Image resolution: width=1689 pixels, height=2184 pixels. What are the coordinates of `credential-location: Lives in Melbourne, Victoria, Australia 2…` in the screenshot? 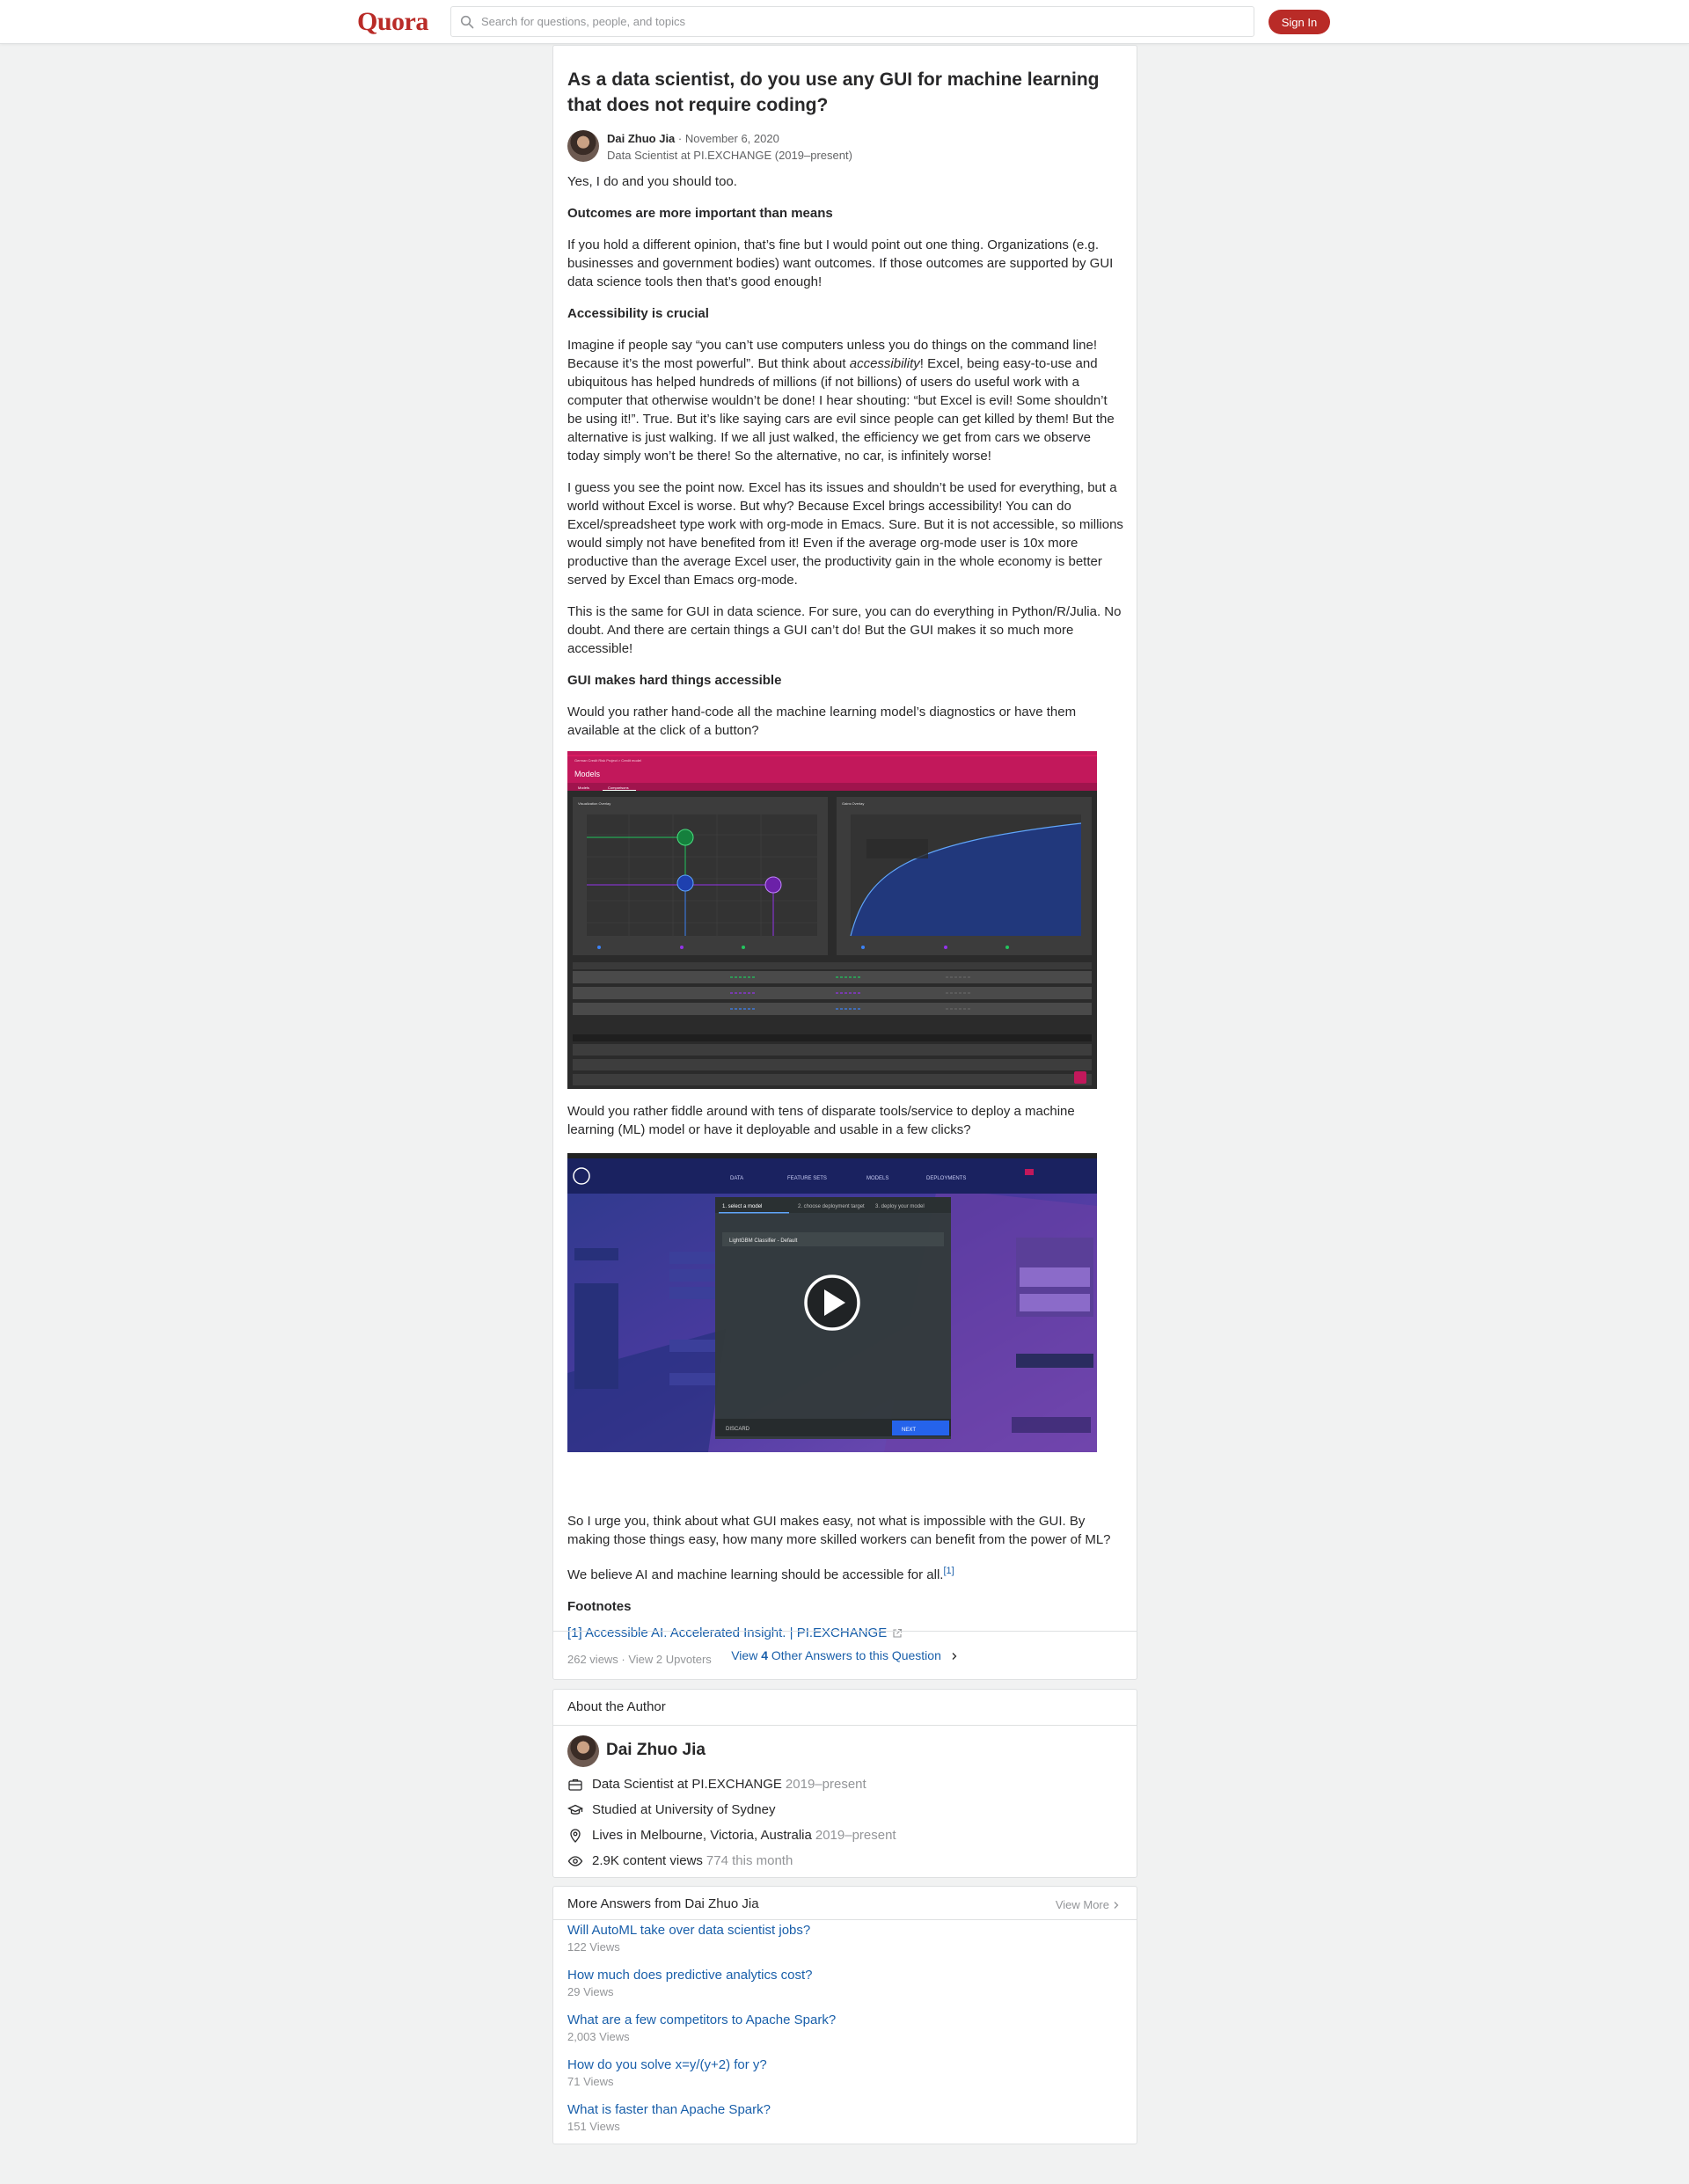 It's located at (731, 1835).